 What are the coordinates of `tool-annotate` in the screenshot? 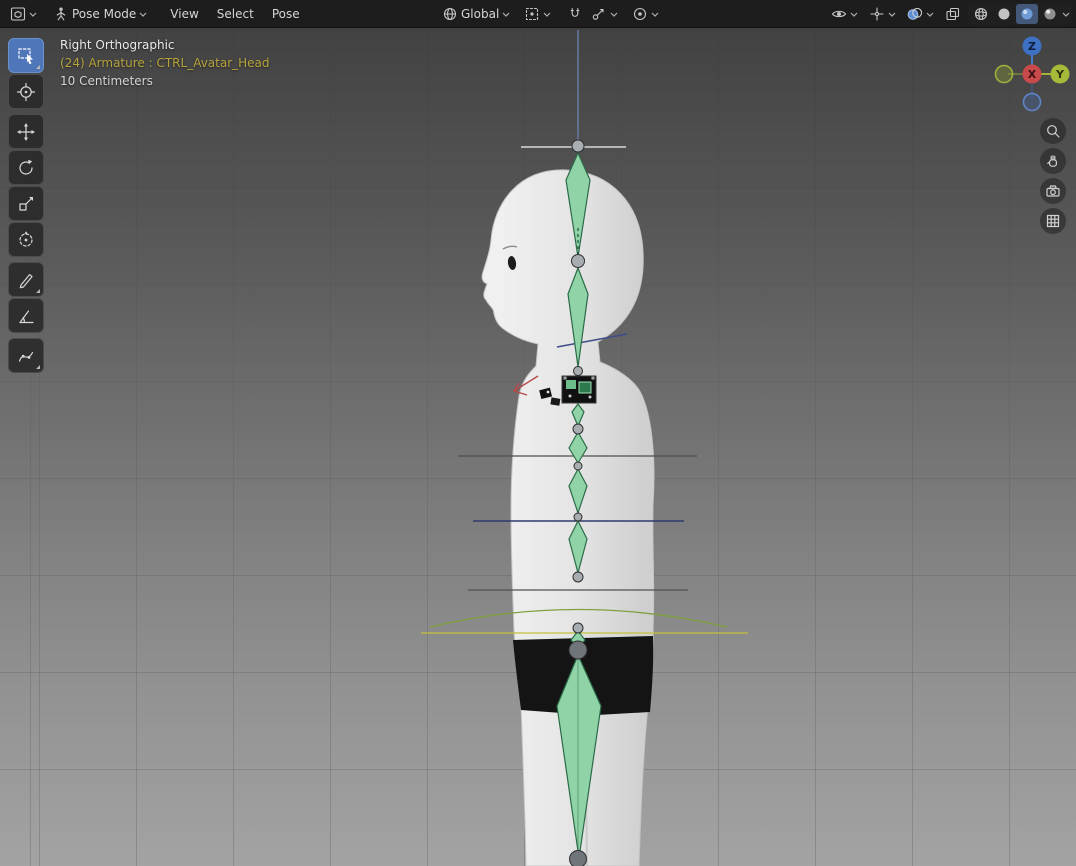 It's located at (26, 279).